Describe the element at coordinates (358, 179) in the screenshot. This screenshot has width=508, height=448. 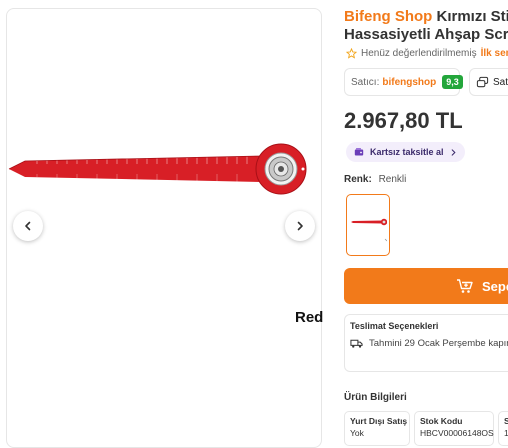
I see `color-key: Renk:` at that location.